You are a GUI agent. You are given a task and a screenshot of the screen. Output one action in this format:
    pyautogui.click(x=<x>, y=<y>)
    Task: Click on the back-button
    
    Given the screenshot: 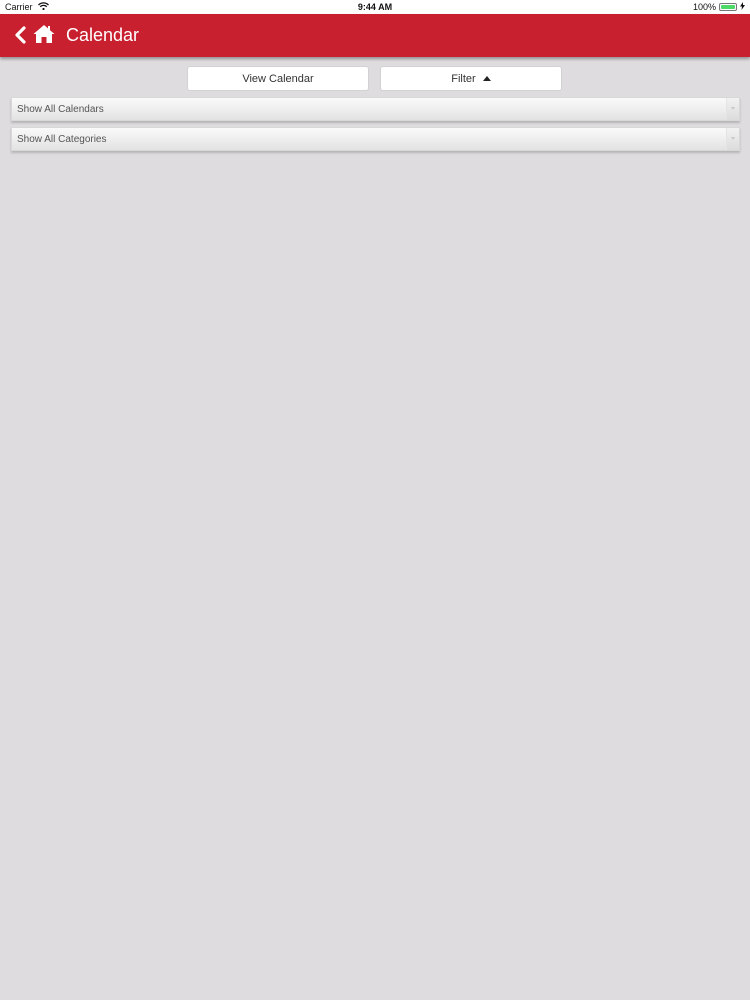 What is the action you would take?
    pyautogui.click(x=21, y=35)
    